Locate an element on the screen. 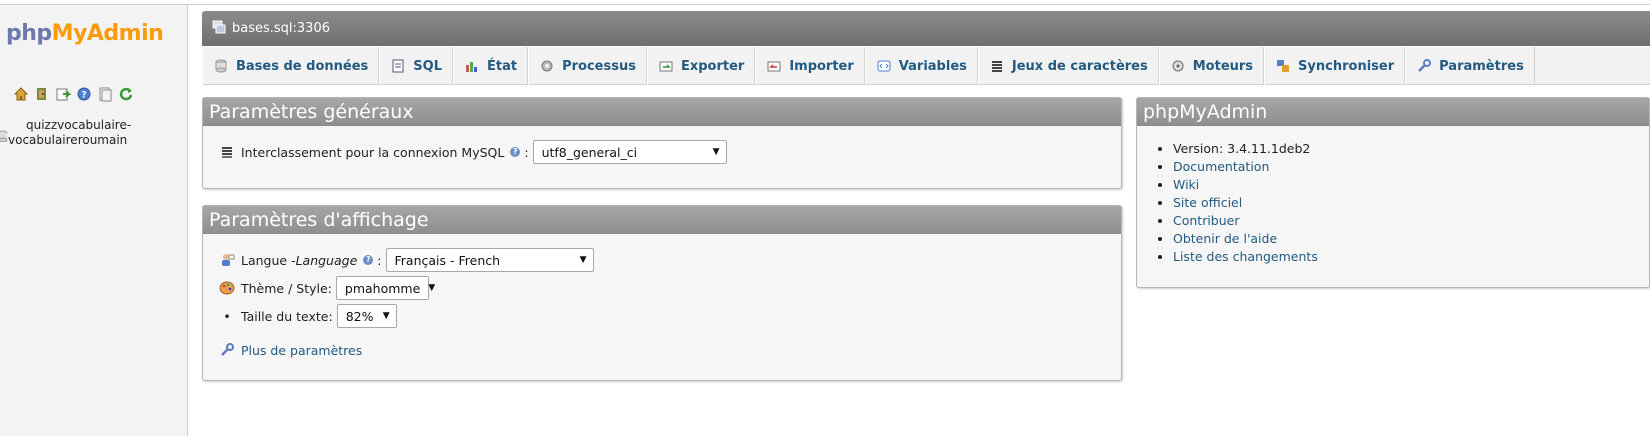  charset-icon is located at coordinates (997, 66).